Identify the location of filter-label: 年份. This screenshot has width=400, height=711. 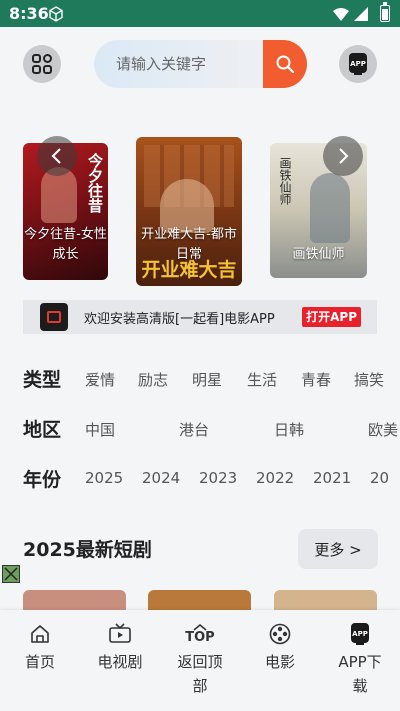
(42, 480).